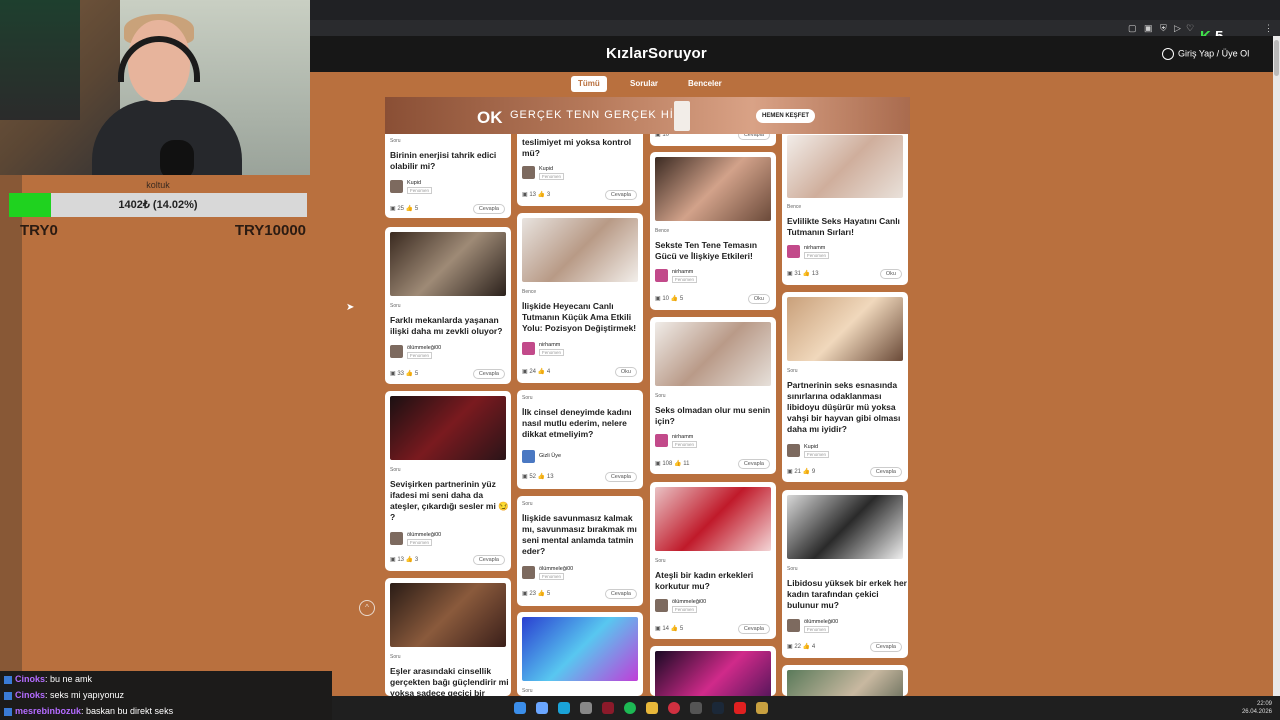 The image size is (1280, 720). What do you see at coordinates (705, 84) in the screenshot?
I see `tab-opinions: Benceler` at bounding box center [705, 84].